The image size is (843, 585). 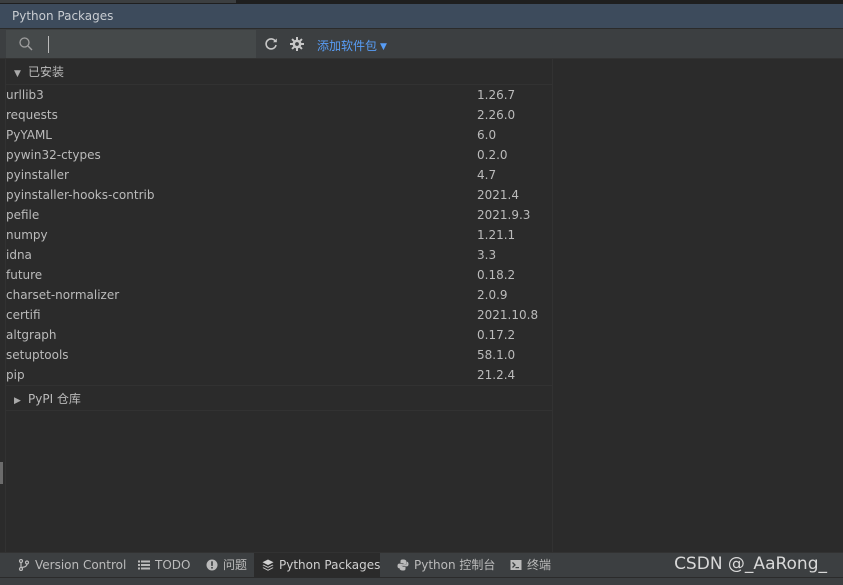 What do you see at coordinates (279, 375) in the screenshot?
I see `package-row: pip 21.2.4` at bounding box center [279, 375].